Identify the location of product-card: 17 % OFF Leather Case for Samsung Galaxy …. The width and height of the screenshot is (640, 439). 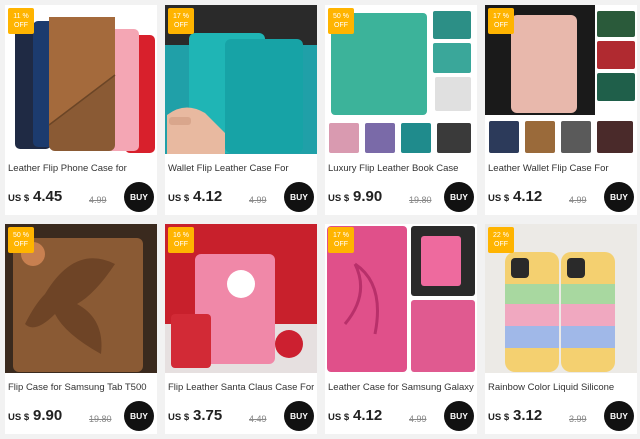
(401, 329).